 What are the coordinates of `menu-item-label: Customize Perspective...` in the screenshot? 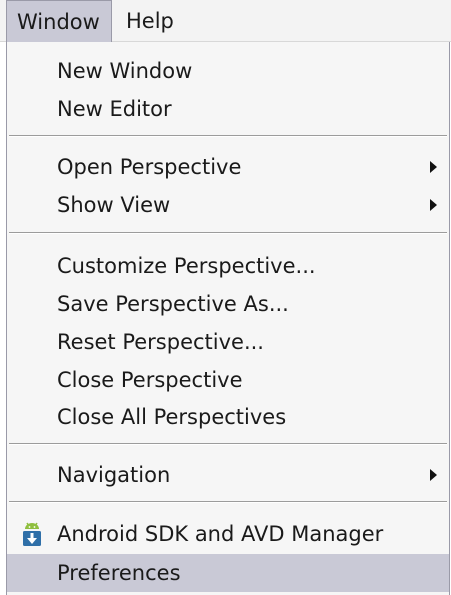 It's located at (186, 266).